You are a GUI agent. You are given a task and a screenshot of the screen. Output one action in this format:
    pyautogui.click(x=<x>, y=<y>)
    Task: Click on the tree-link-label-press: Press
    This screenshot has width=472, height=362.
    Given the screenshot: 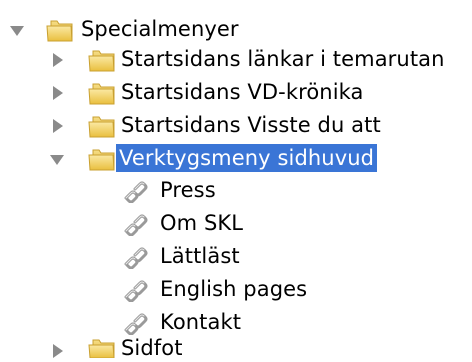 What is the action you would take?
    pyautogui.click(x=188, y=190)
    